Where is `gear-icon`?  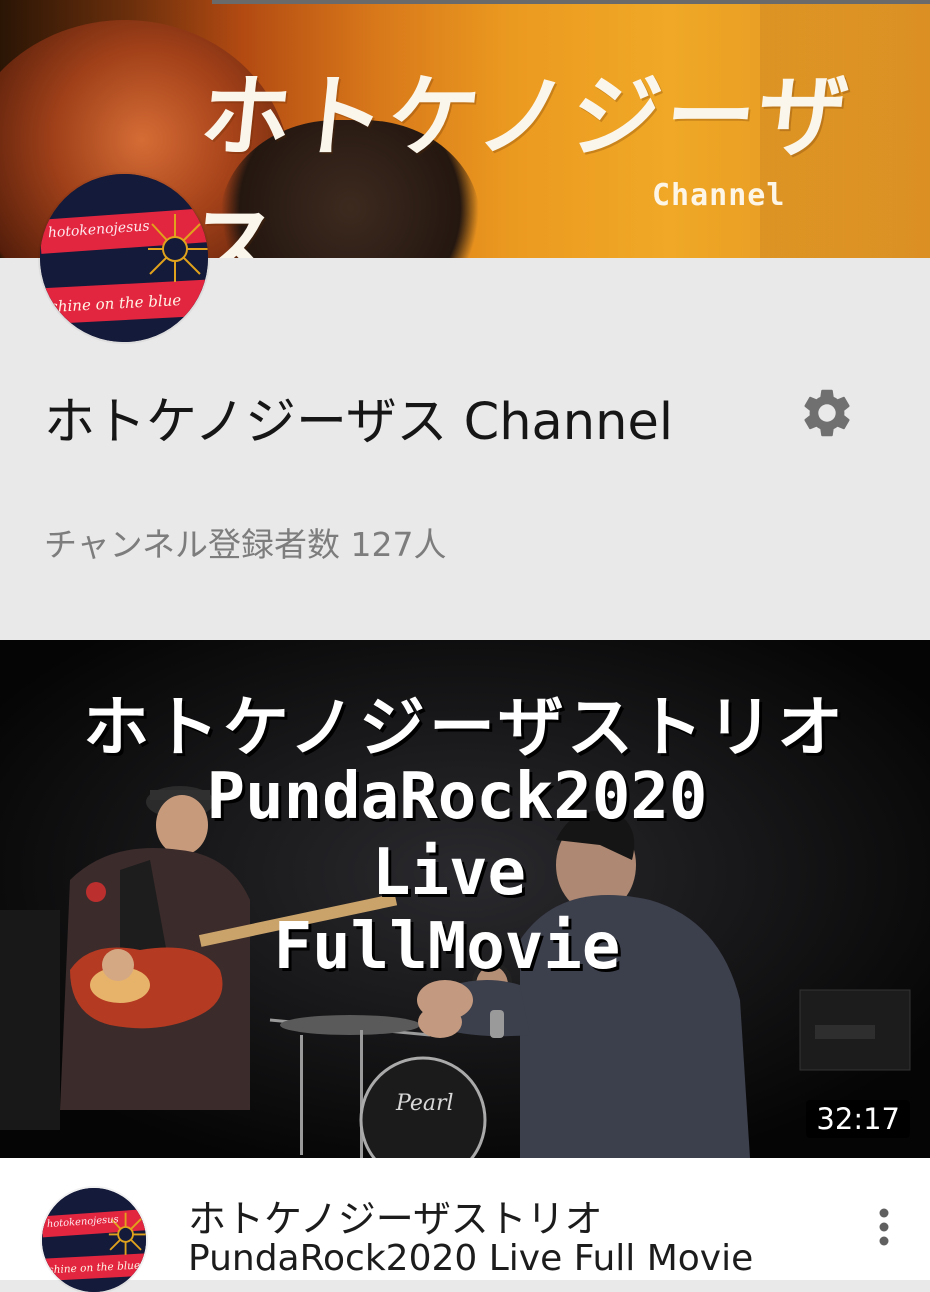 gear-icon is located at coordinates (827, 413).